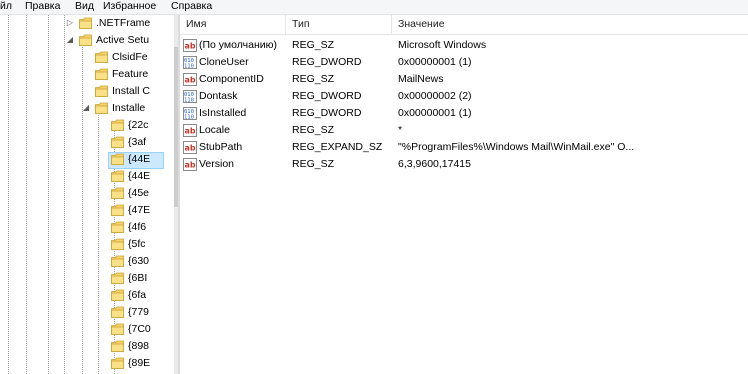 This screenshot has width=748, height=374. I want to click on expand-arrow-icon: ▷, so click(70, 23).